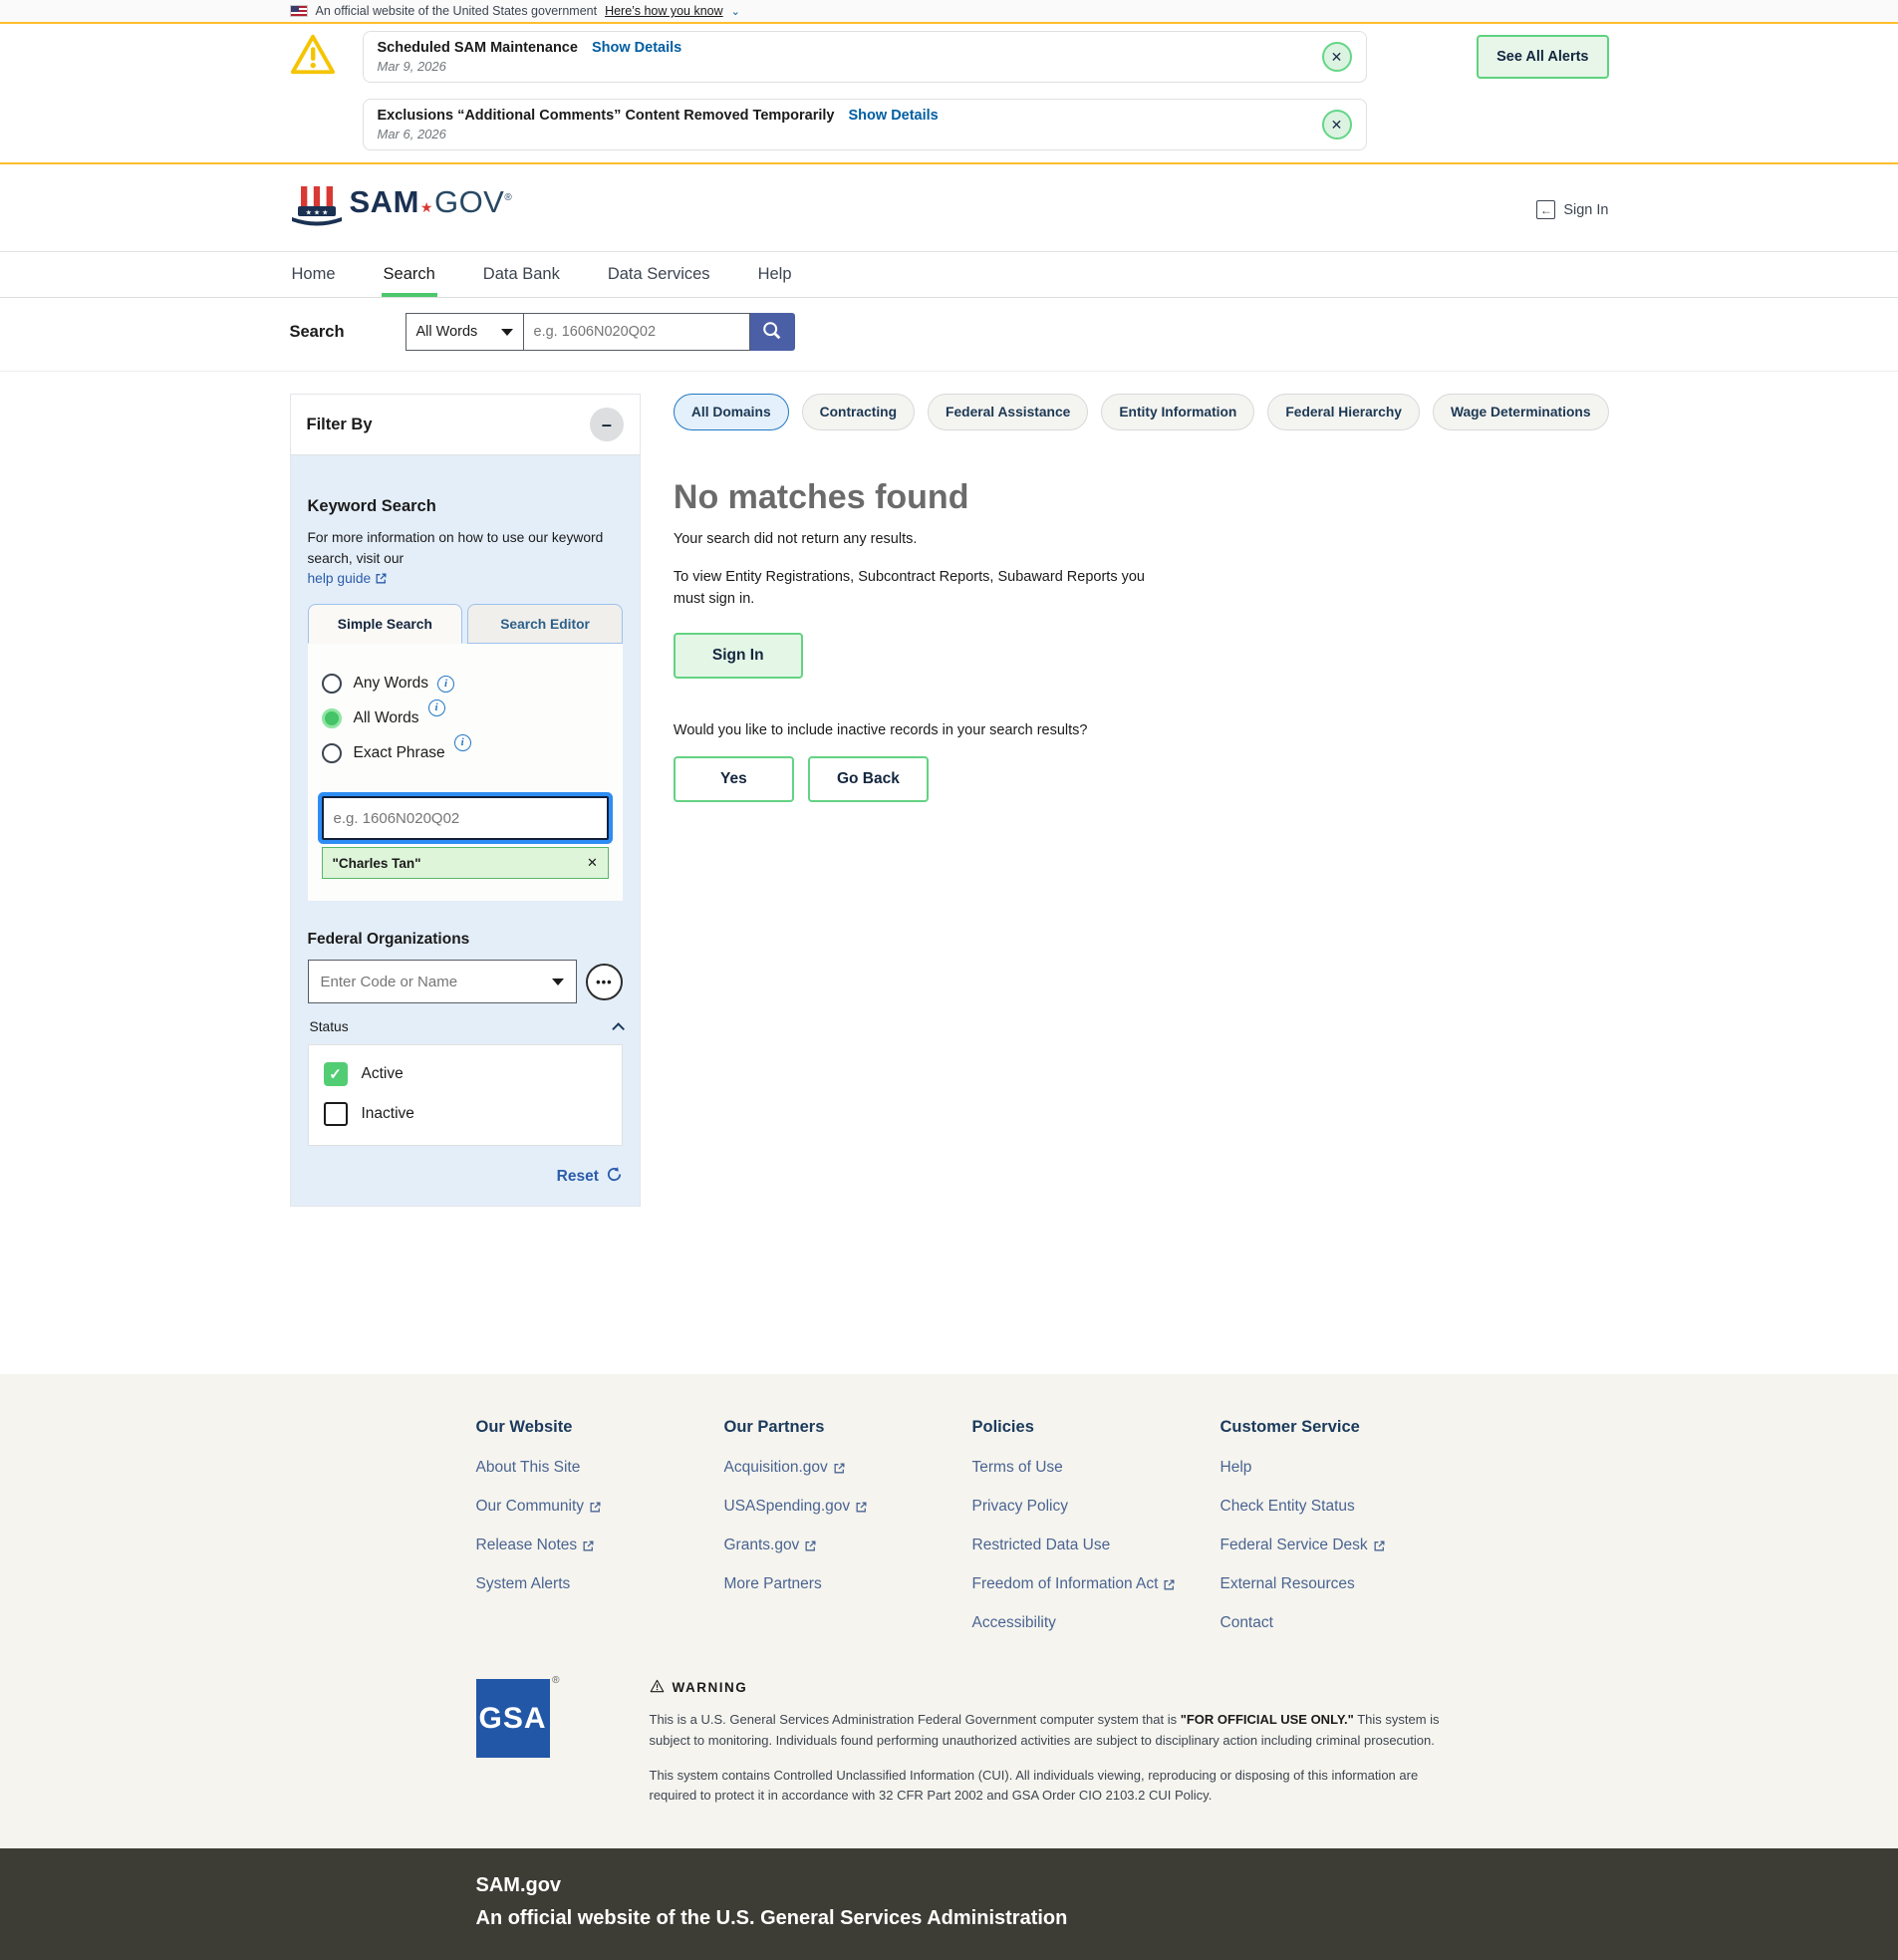 Image resolution: width=1898 pixels, height=1960 pixels. Describe the element at coordinates (848, 1468) in the screenshot. I see `footer-link-acquisition-gov: Acquisition.gov` at that location.